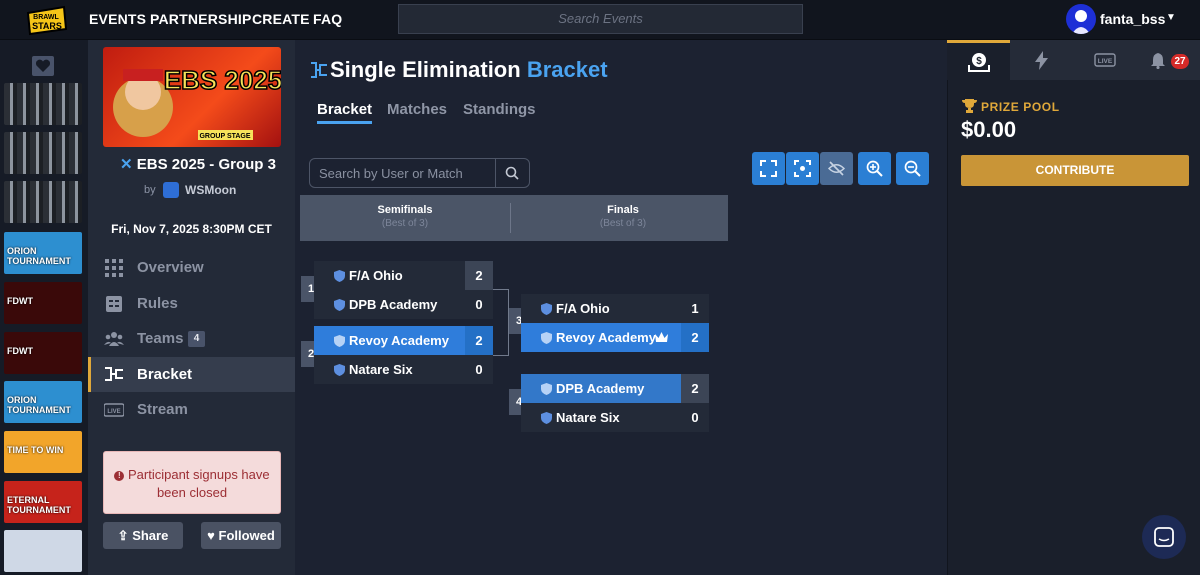 The height and width of the screenshot is (575, 1200). What do you see at coordinates (191, 303) in the screenshot?
I see `sidebar-item-rules: Rules` at bounding box center [191, 303].